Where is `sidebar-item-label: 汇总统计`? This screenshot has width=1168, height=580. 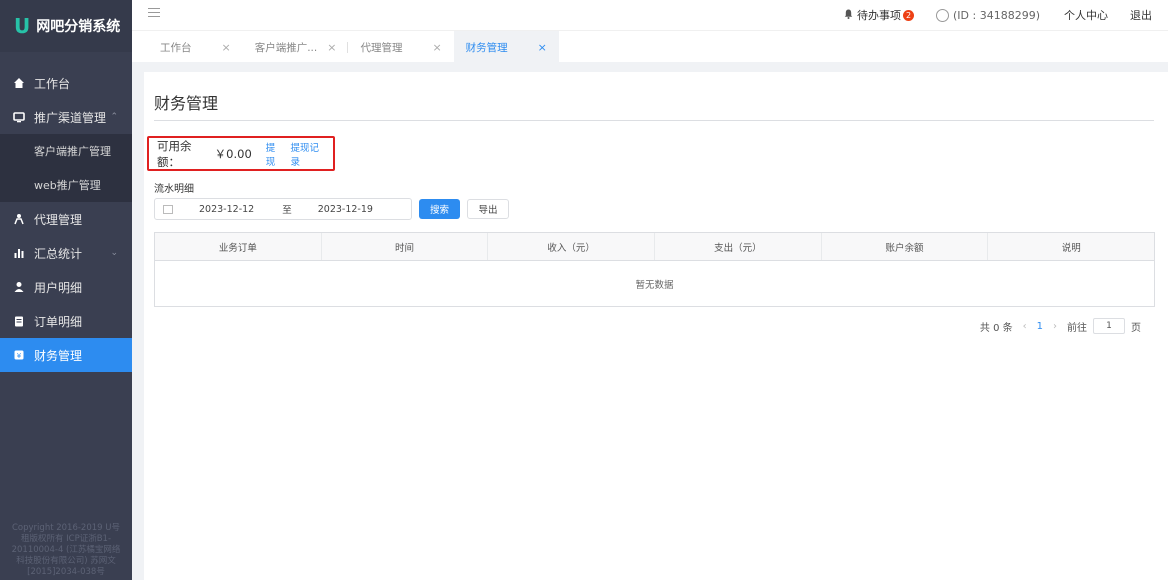 sidebar-item-label: 汇总统计 is located at coordinates (58, 253).